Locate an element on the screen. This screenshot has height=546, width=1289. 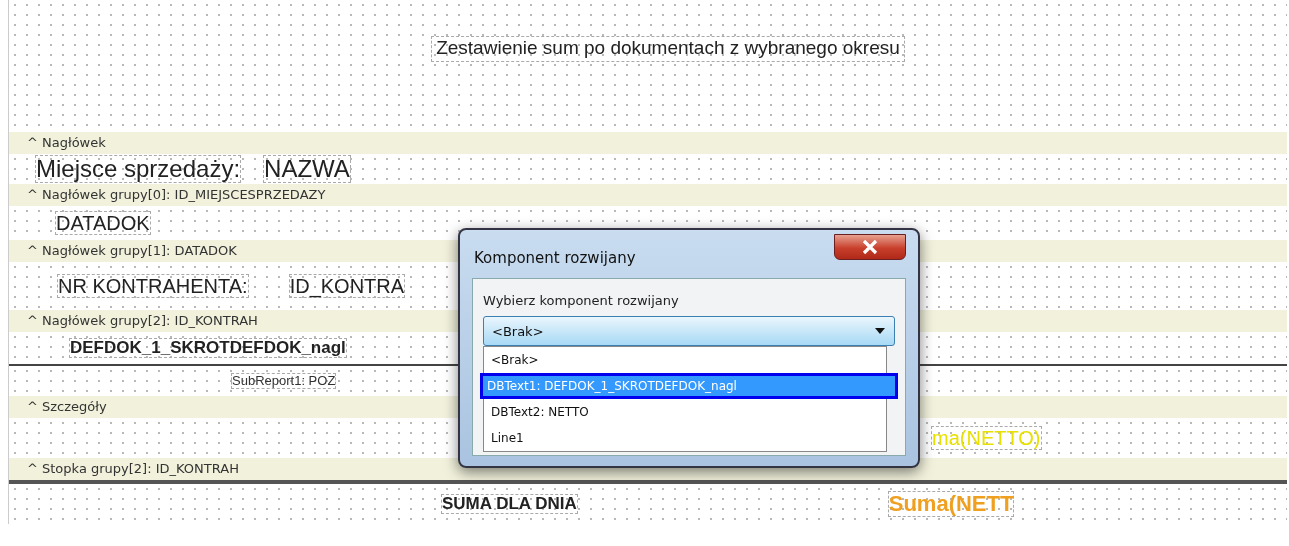
combo-label: Wybierz komponent rozwijany is located at coordinates (581, 300).